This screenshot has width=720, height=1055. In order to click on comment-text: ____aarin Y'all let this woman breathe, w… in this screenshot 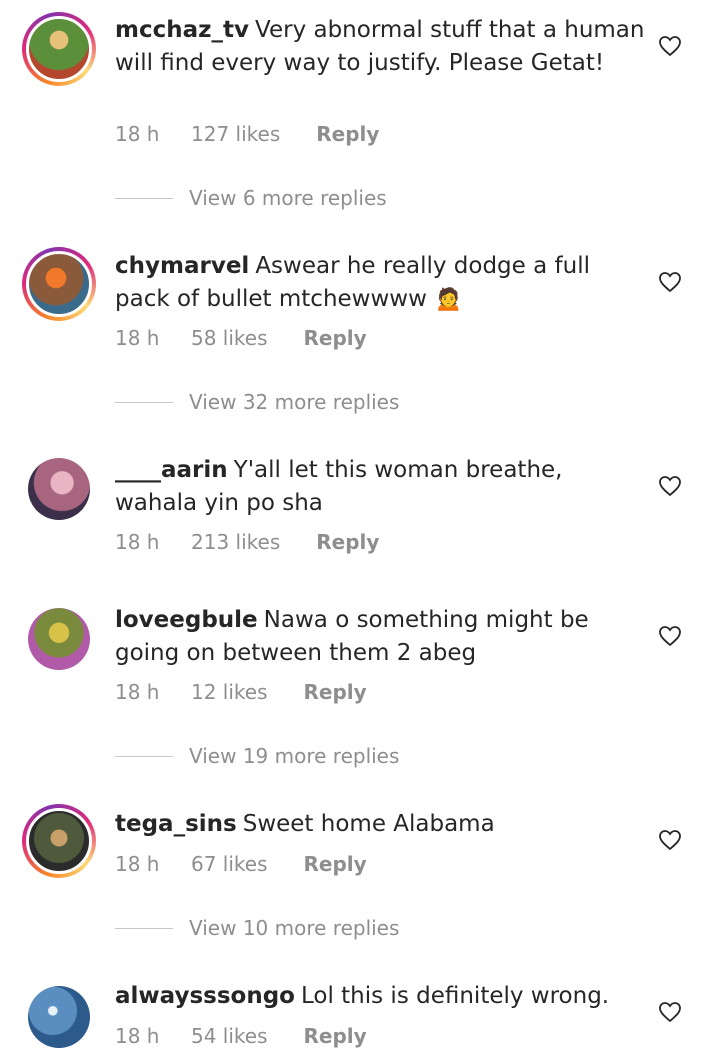, I will do `click(380, 487)`.